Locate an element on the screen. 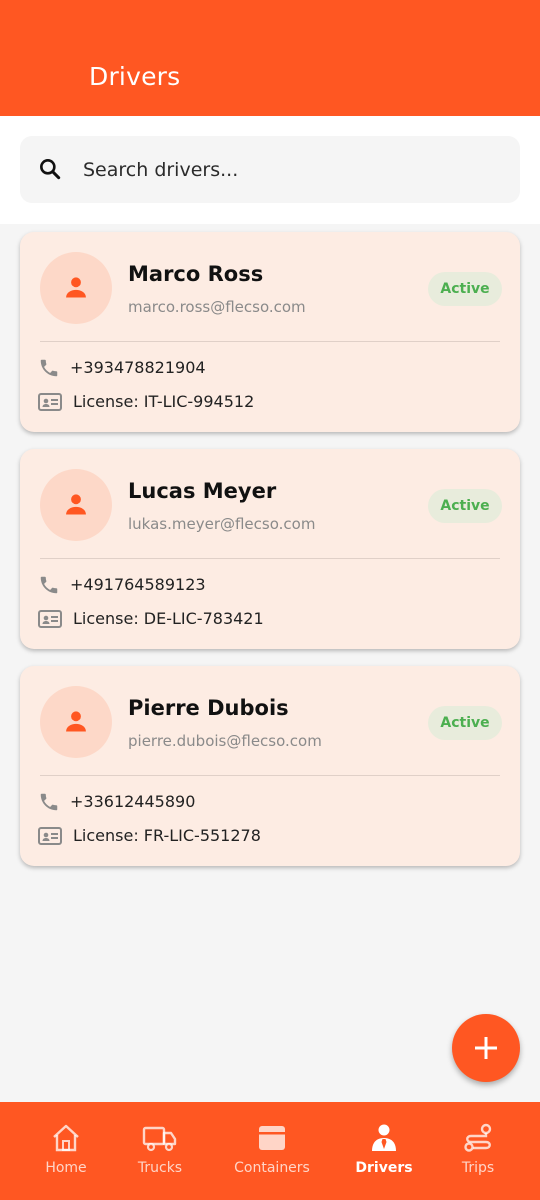 The width and height of the screenshot is (540, 1200). nav-label: Trips is located at coordinates (478, 1168).